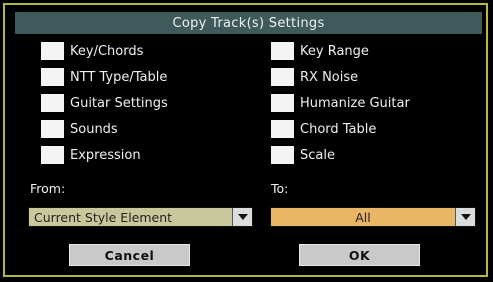  What do you see at coordinates (119, 103) in the screenshot?
I see `option-label: Guitar Settings` at bounding box center [119, 103].